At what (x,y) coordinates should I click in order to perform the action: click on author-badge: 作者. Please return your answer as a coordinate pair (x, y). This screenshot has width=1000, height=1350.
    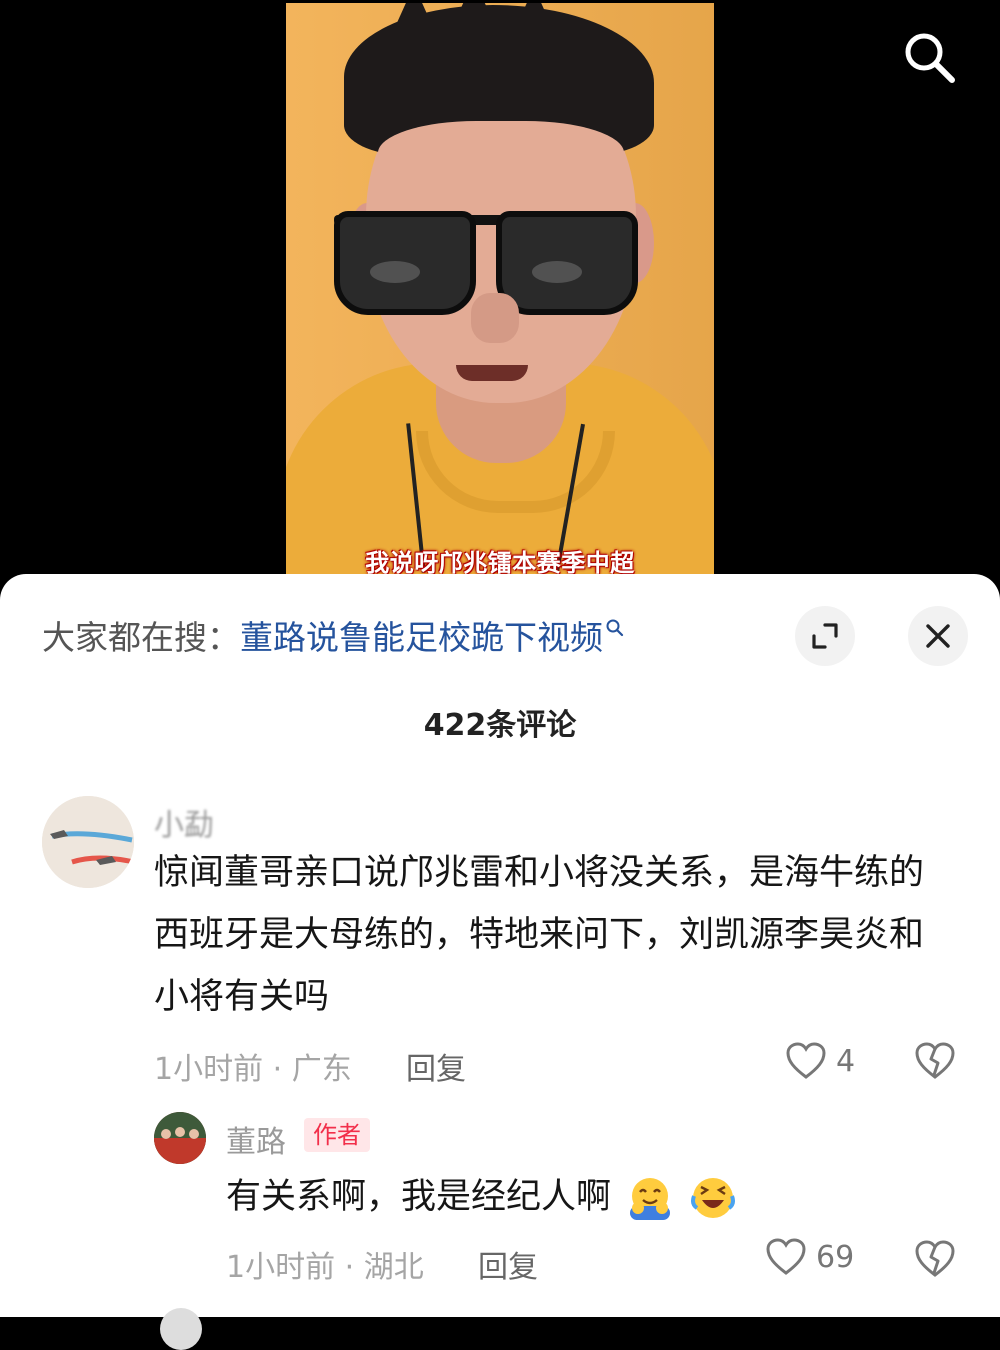
    Looking at the image, I should click on (337, 1135).